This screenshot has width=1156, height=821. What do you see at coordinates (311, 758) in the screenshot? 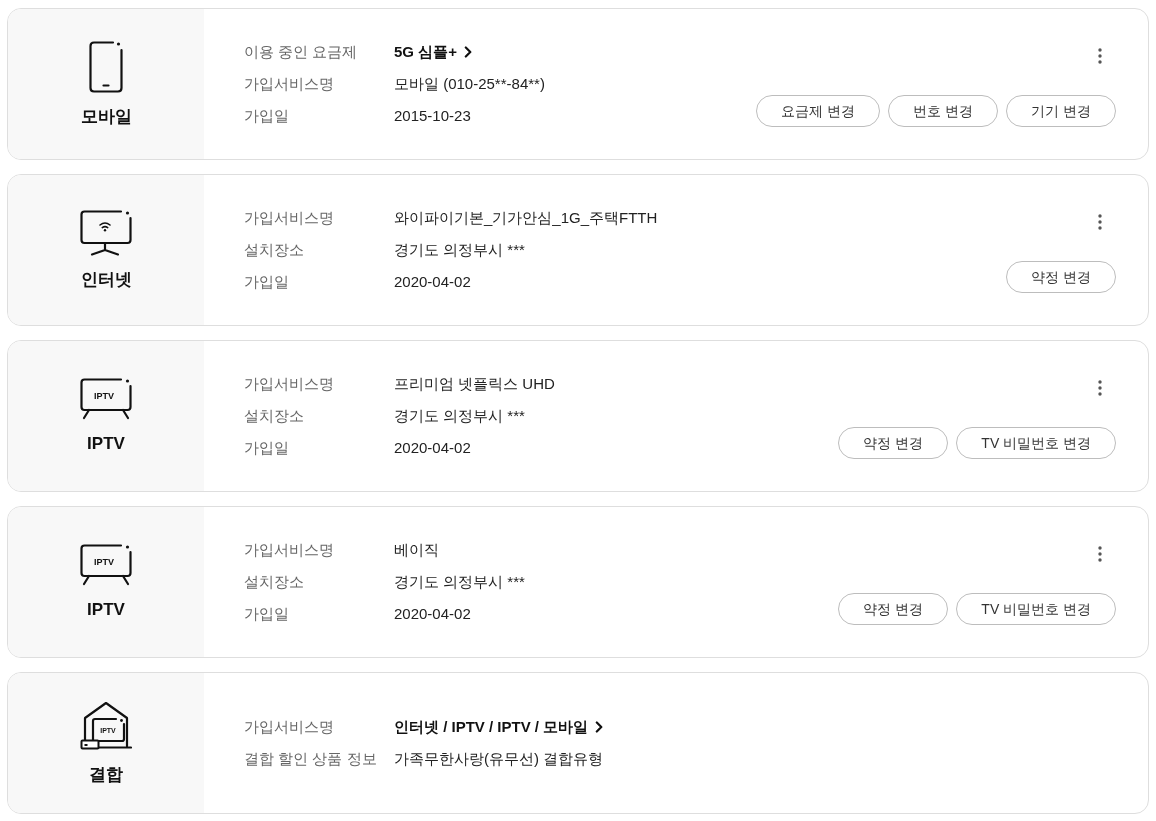
I see `detail-label: 결합 할인 상품 정보` at bounding box center [311, 758].